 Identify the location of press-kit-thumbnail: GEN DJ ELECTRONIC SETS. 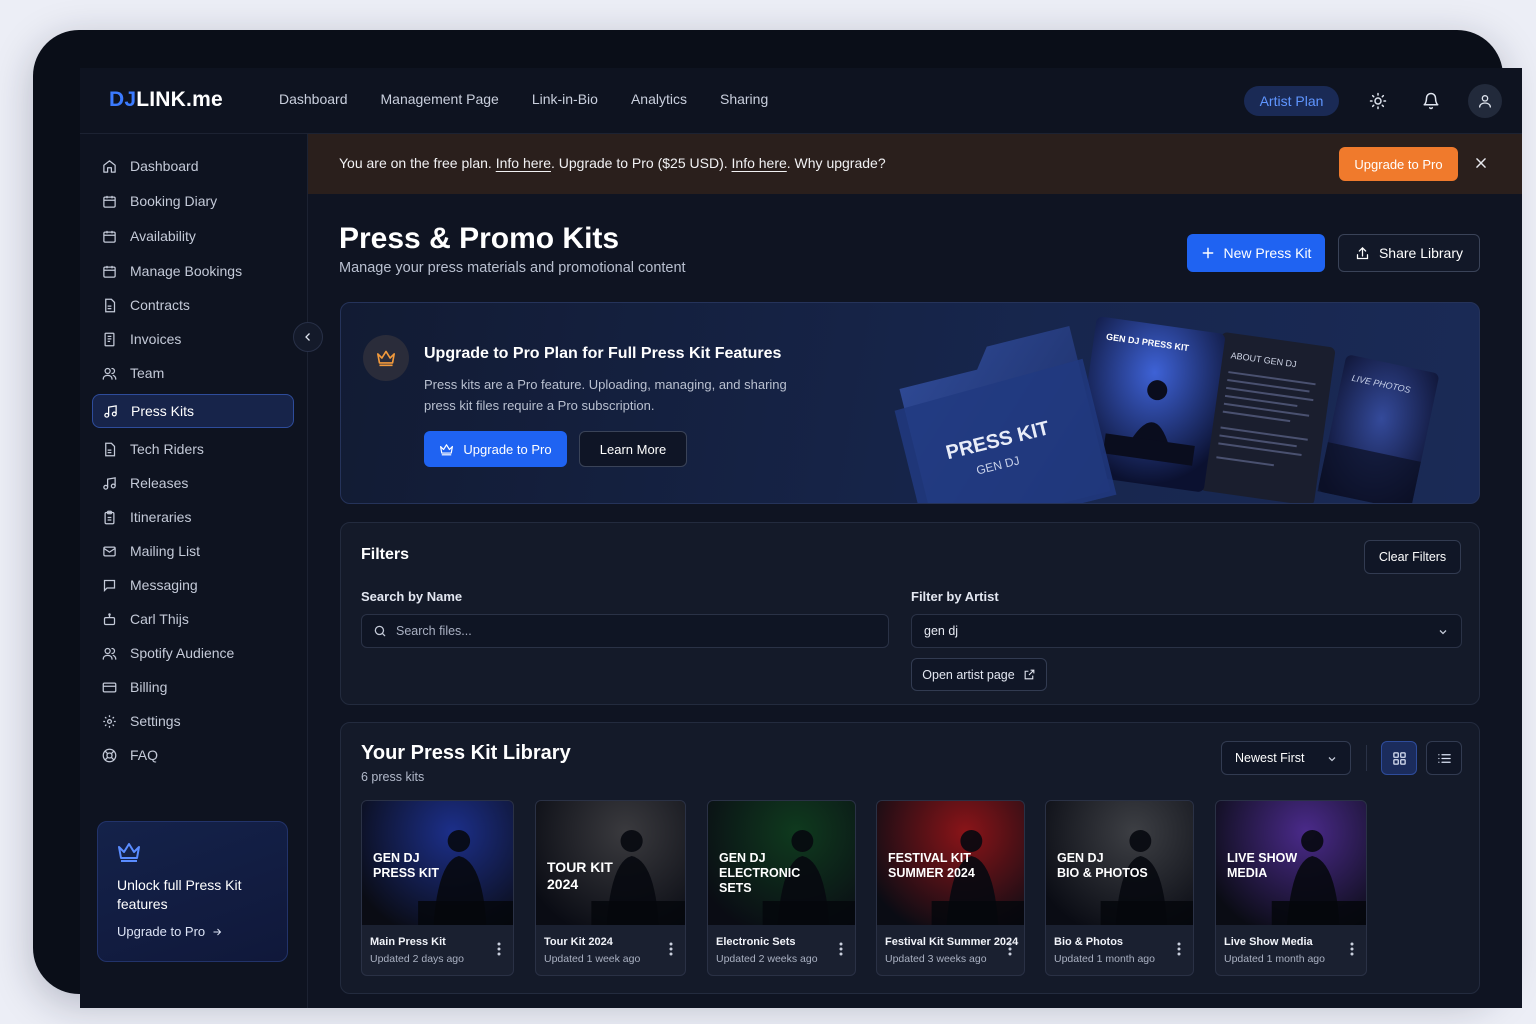
(781, 863).